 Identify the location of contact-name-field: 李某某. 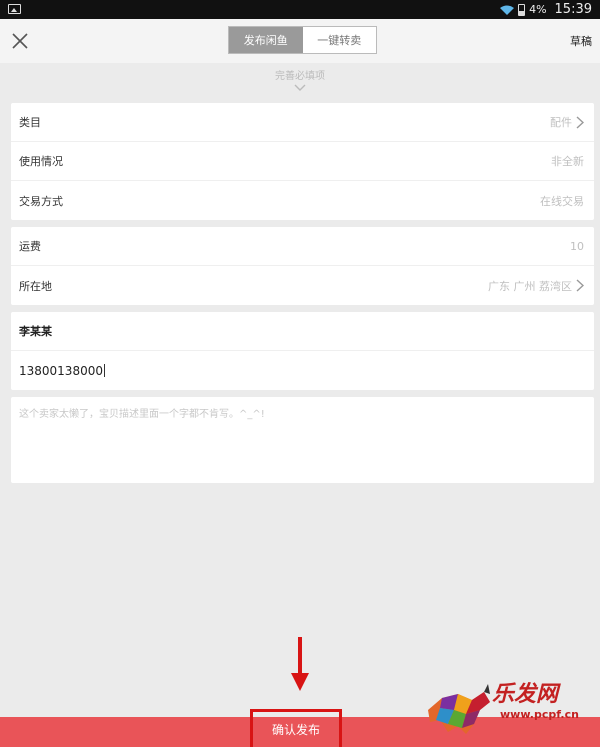
(35, 331).